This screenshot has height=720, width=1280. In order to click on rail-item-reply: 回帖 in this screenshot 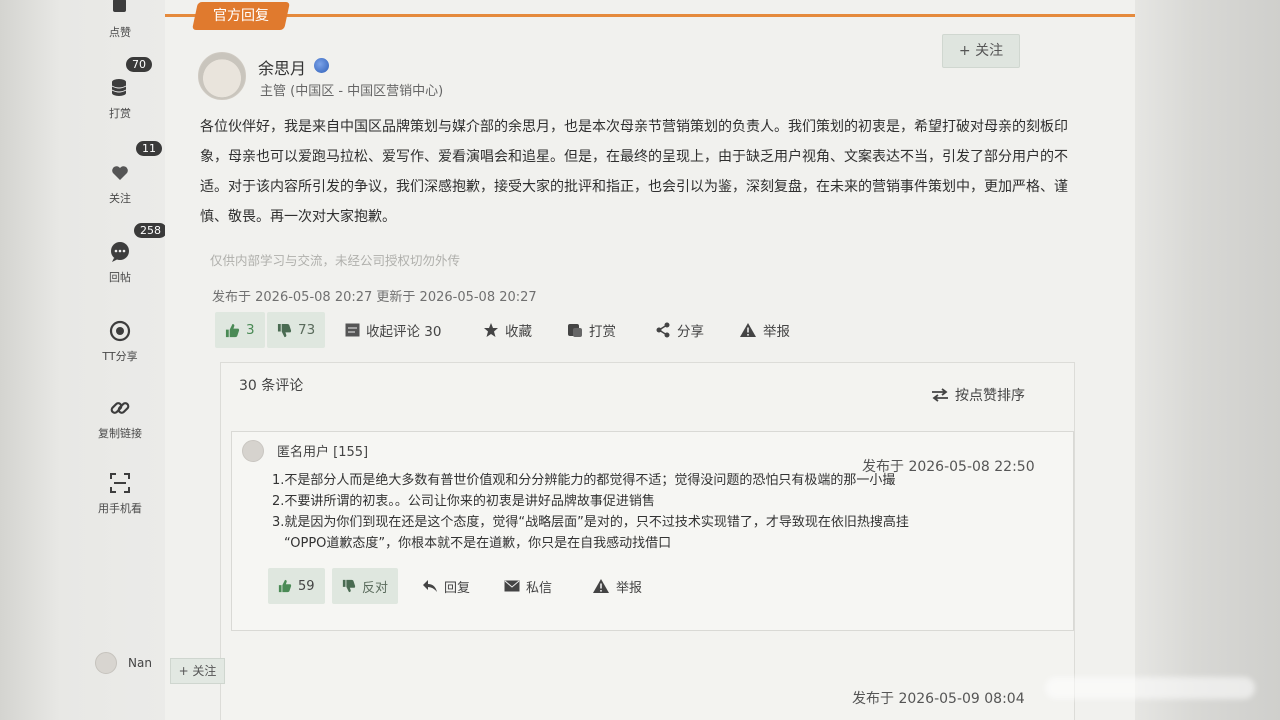, I will do `click(120, 263)`.